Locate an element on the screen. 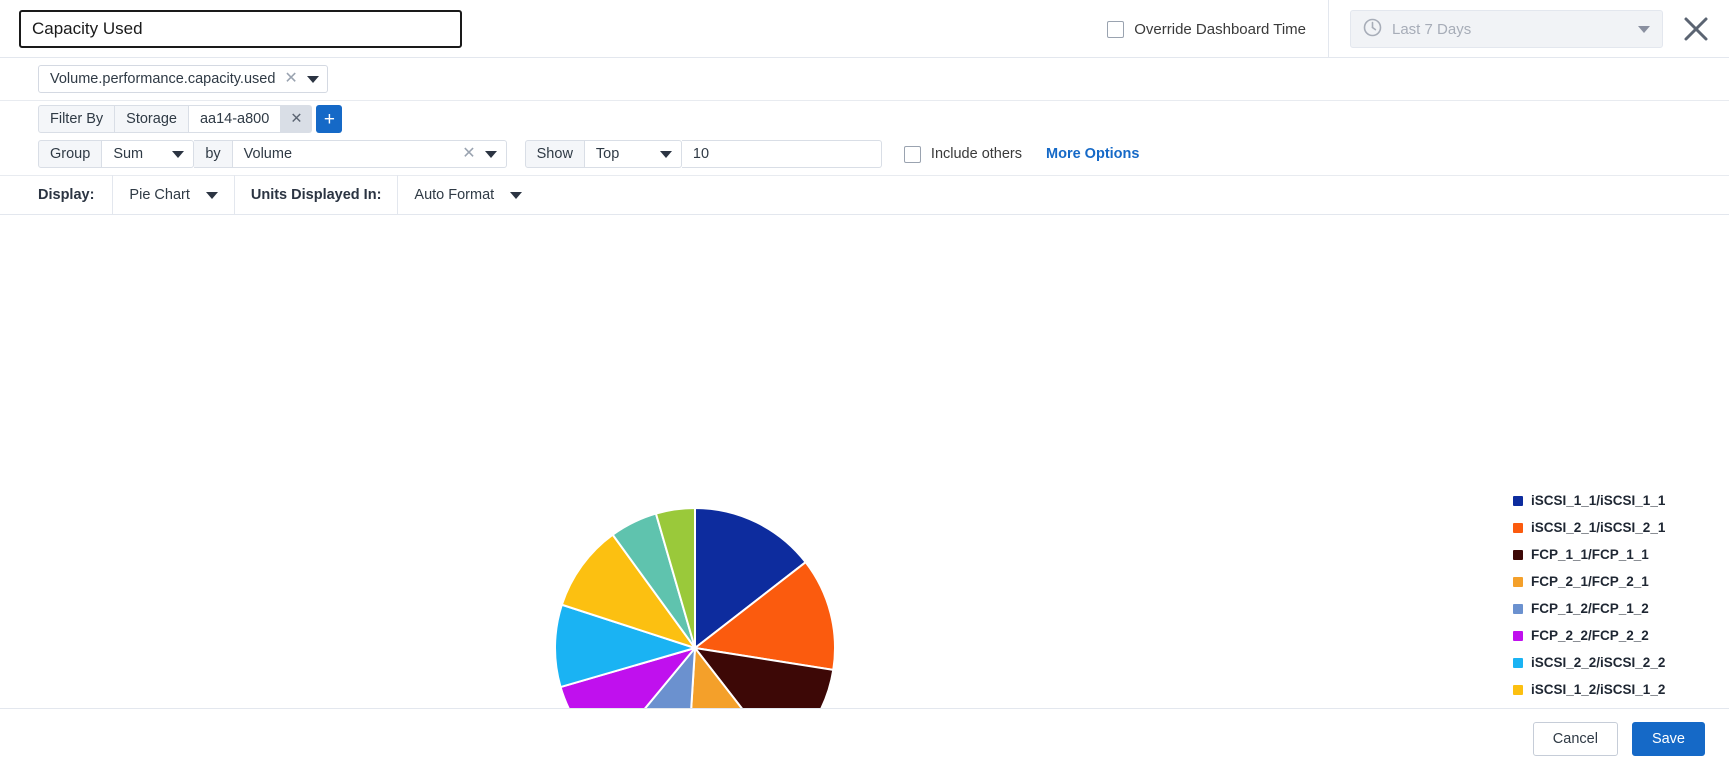 The height and width of the screenshot is (768, 1729). legend-item-label: FCP_1_2/FCP_1_2 is located at coordinates (1590, 608).